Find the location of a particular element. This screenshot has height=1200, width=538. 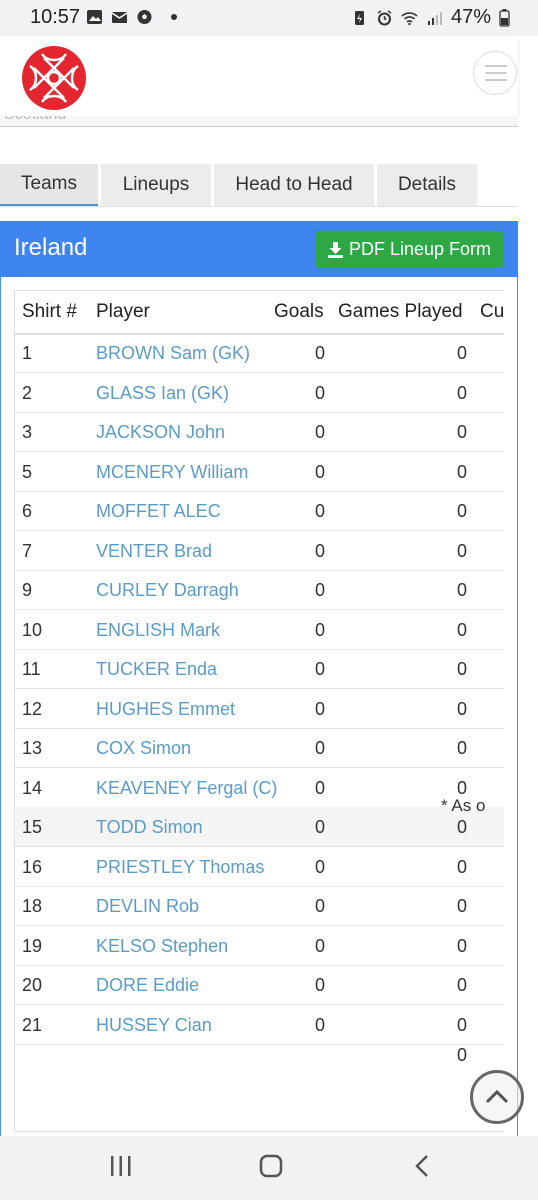

shirt-number: 7 is located at coordinates (27, 550).